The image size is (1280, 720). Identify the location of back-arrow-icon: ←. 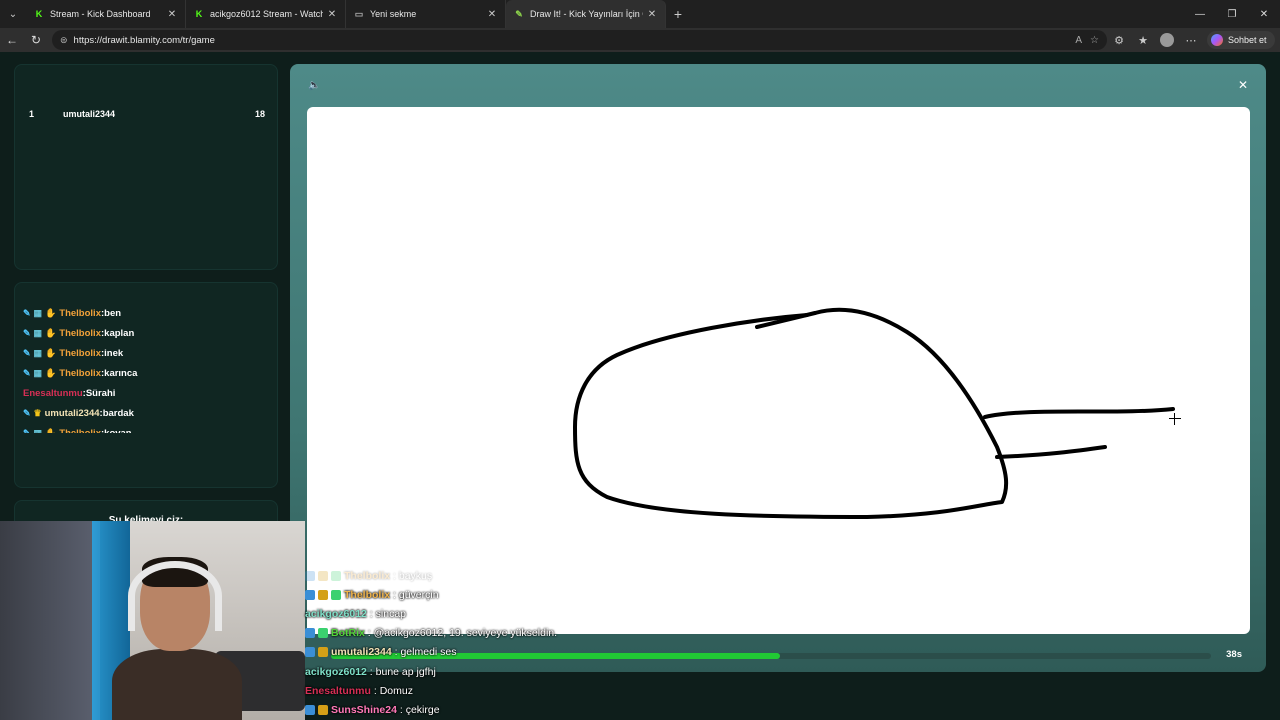
(12, 40).